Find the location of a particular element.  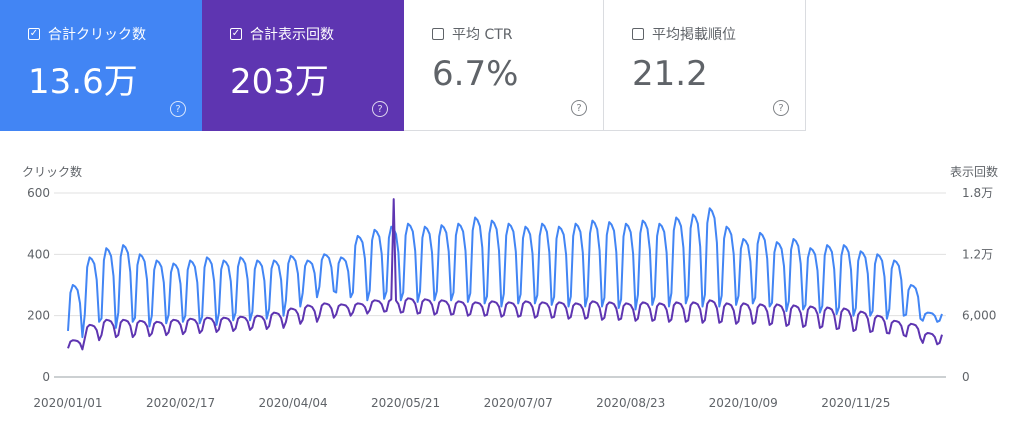

y-left-tick-label: 600 is located at coordinates (38, 193).